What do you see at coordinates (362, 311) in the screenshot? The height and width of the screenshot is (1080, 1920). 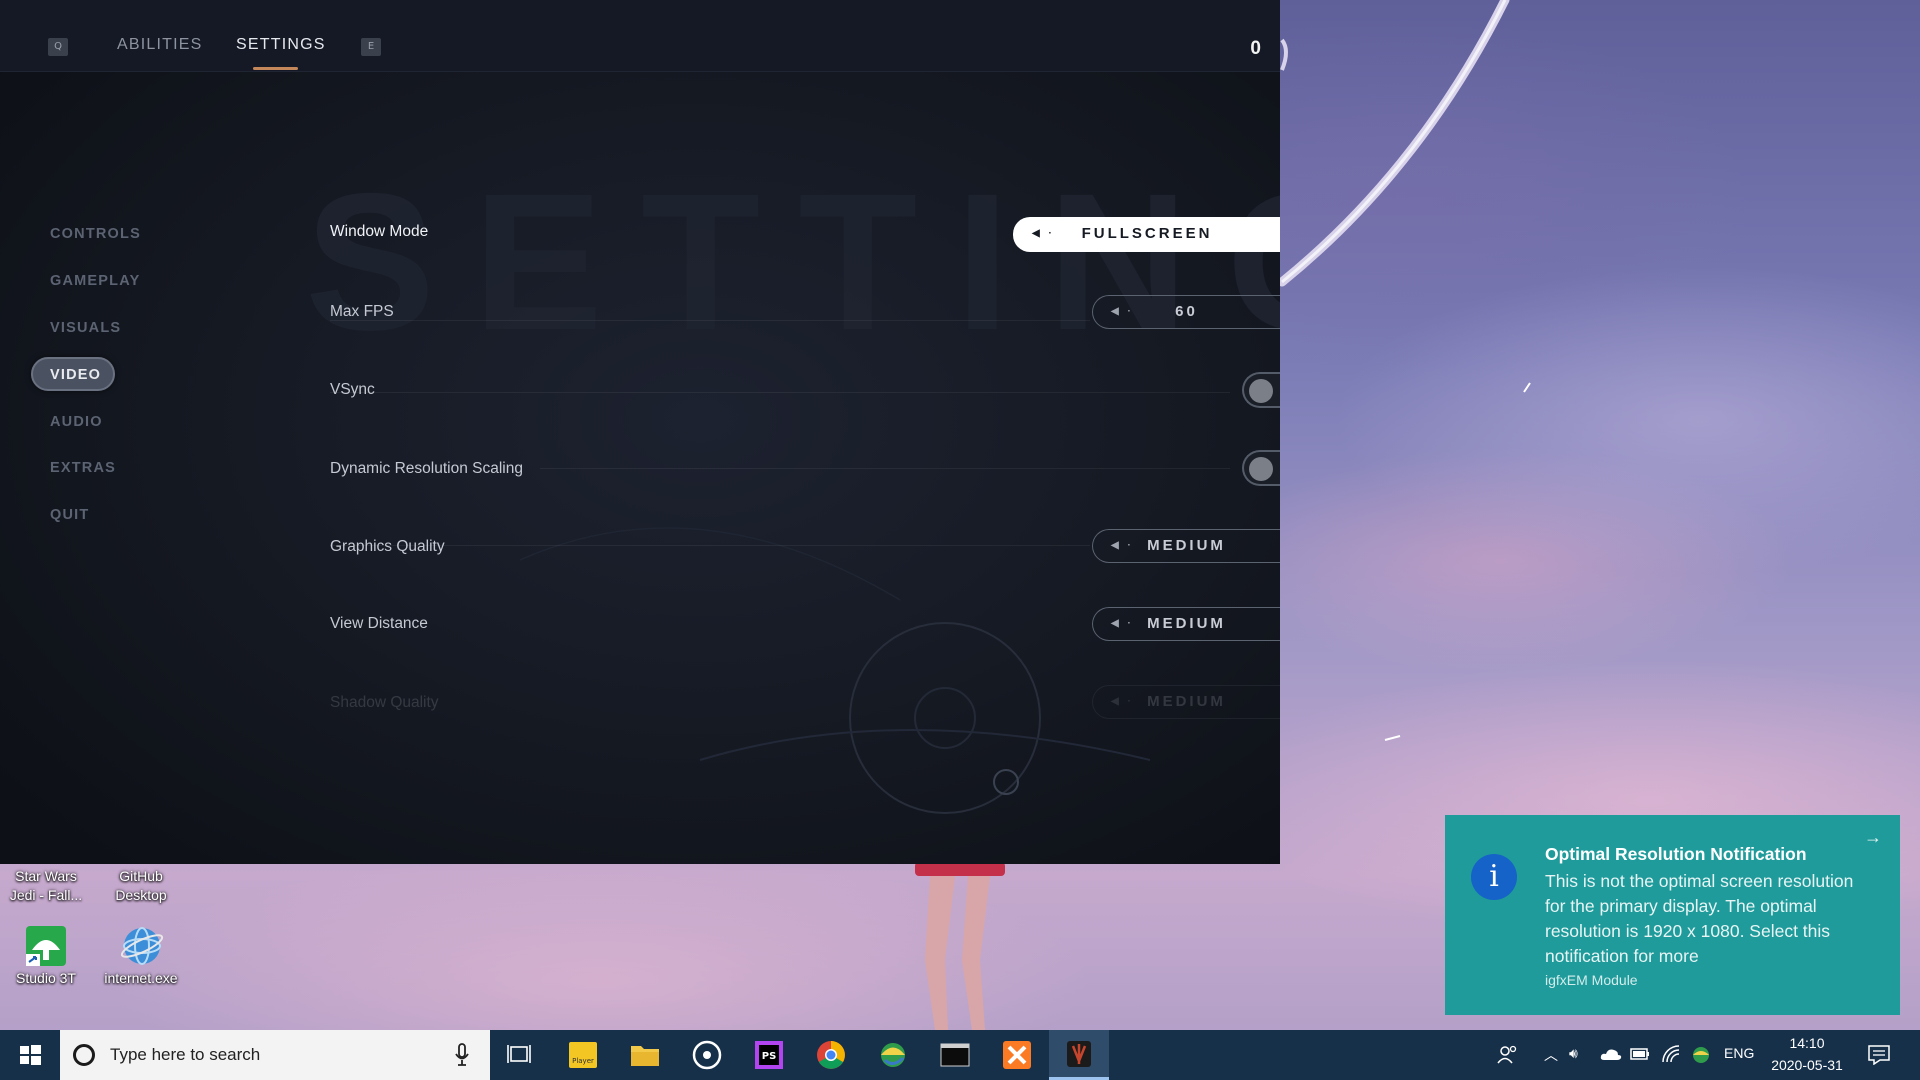 I see `max-fps-label: Max FPS` at bounding box center [362, 311].